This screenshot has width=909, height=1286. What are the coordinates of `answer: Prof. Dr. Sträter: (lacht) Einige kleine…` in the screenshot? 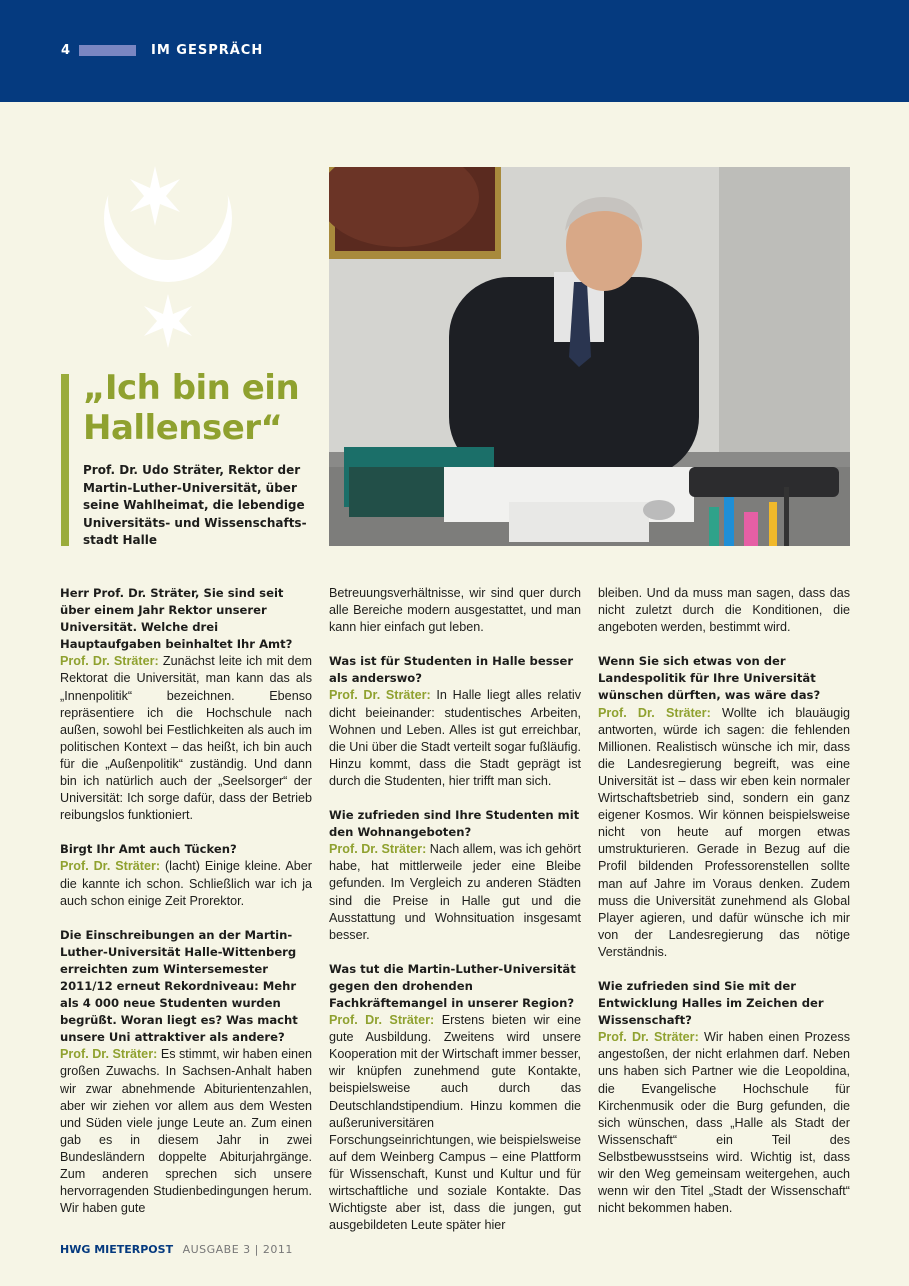 It's located at (186, 883).